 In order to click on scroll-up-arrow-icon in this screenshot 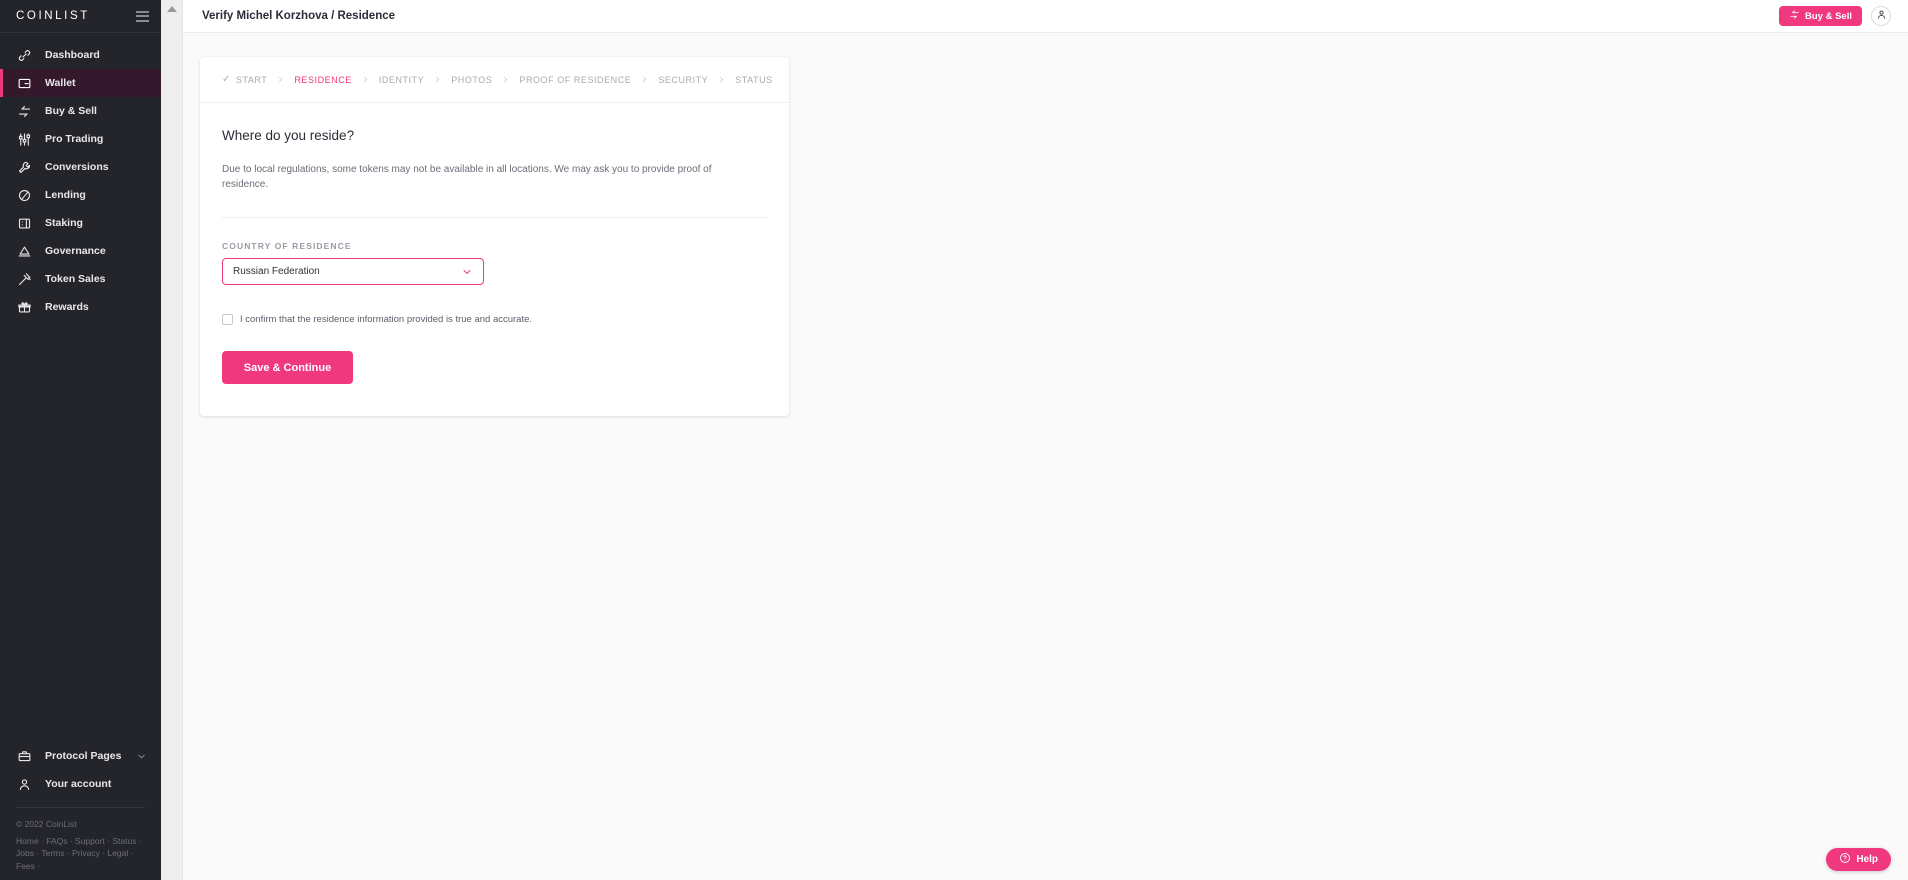, I will do `click(171, 9)`.